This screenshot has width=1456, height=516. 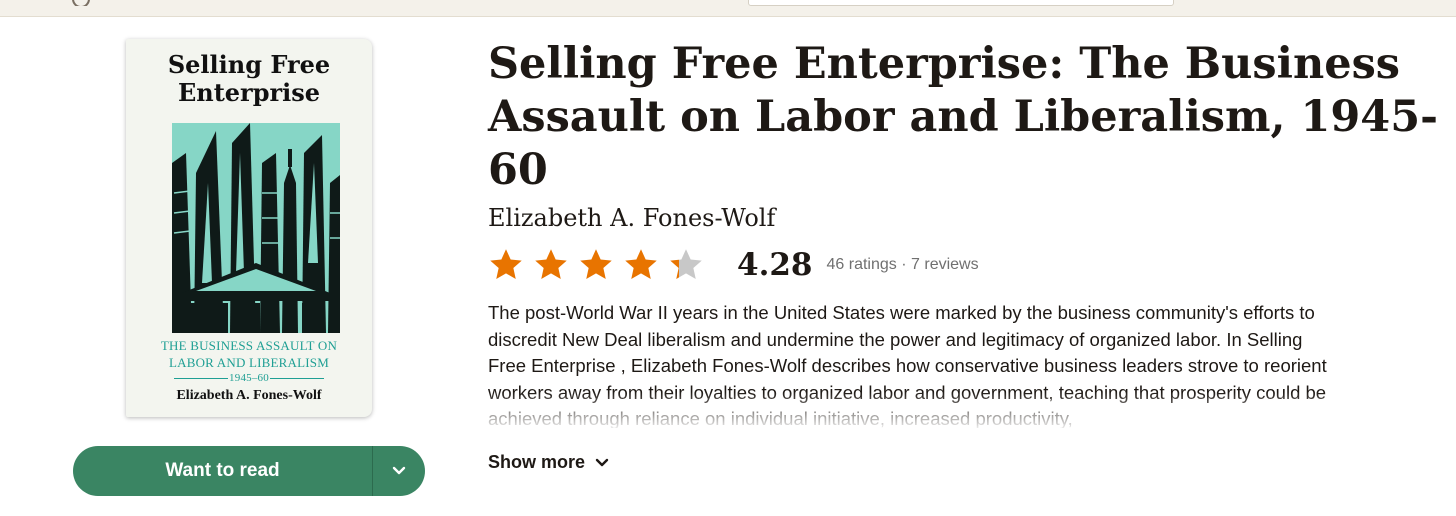 I want to click on cover-author: Elizabeth A. Fones-Wolf, so click(x=249, y=395).